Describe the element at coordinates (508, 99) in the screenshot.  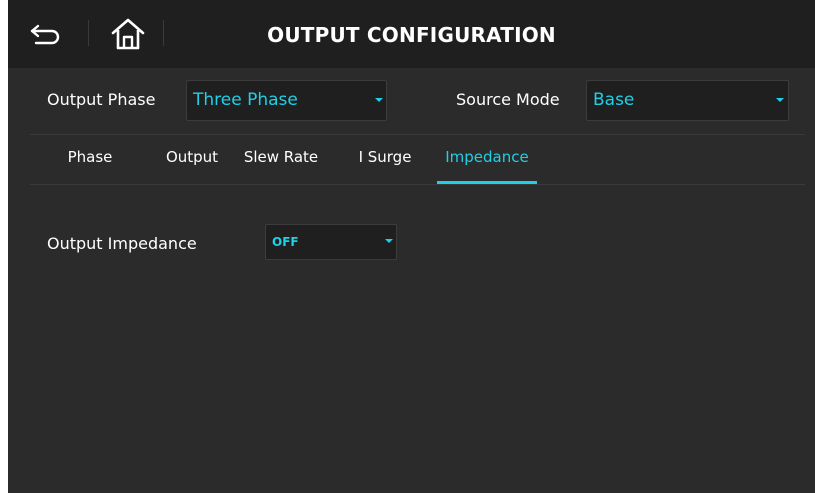
I see `source-mode-label: Source Mode` at that location.